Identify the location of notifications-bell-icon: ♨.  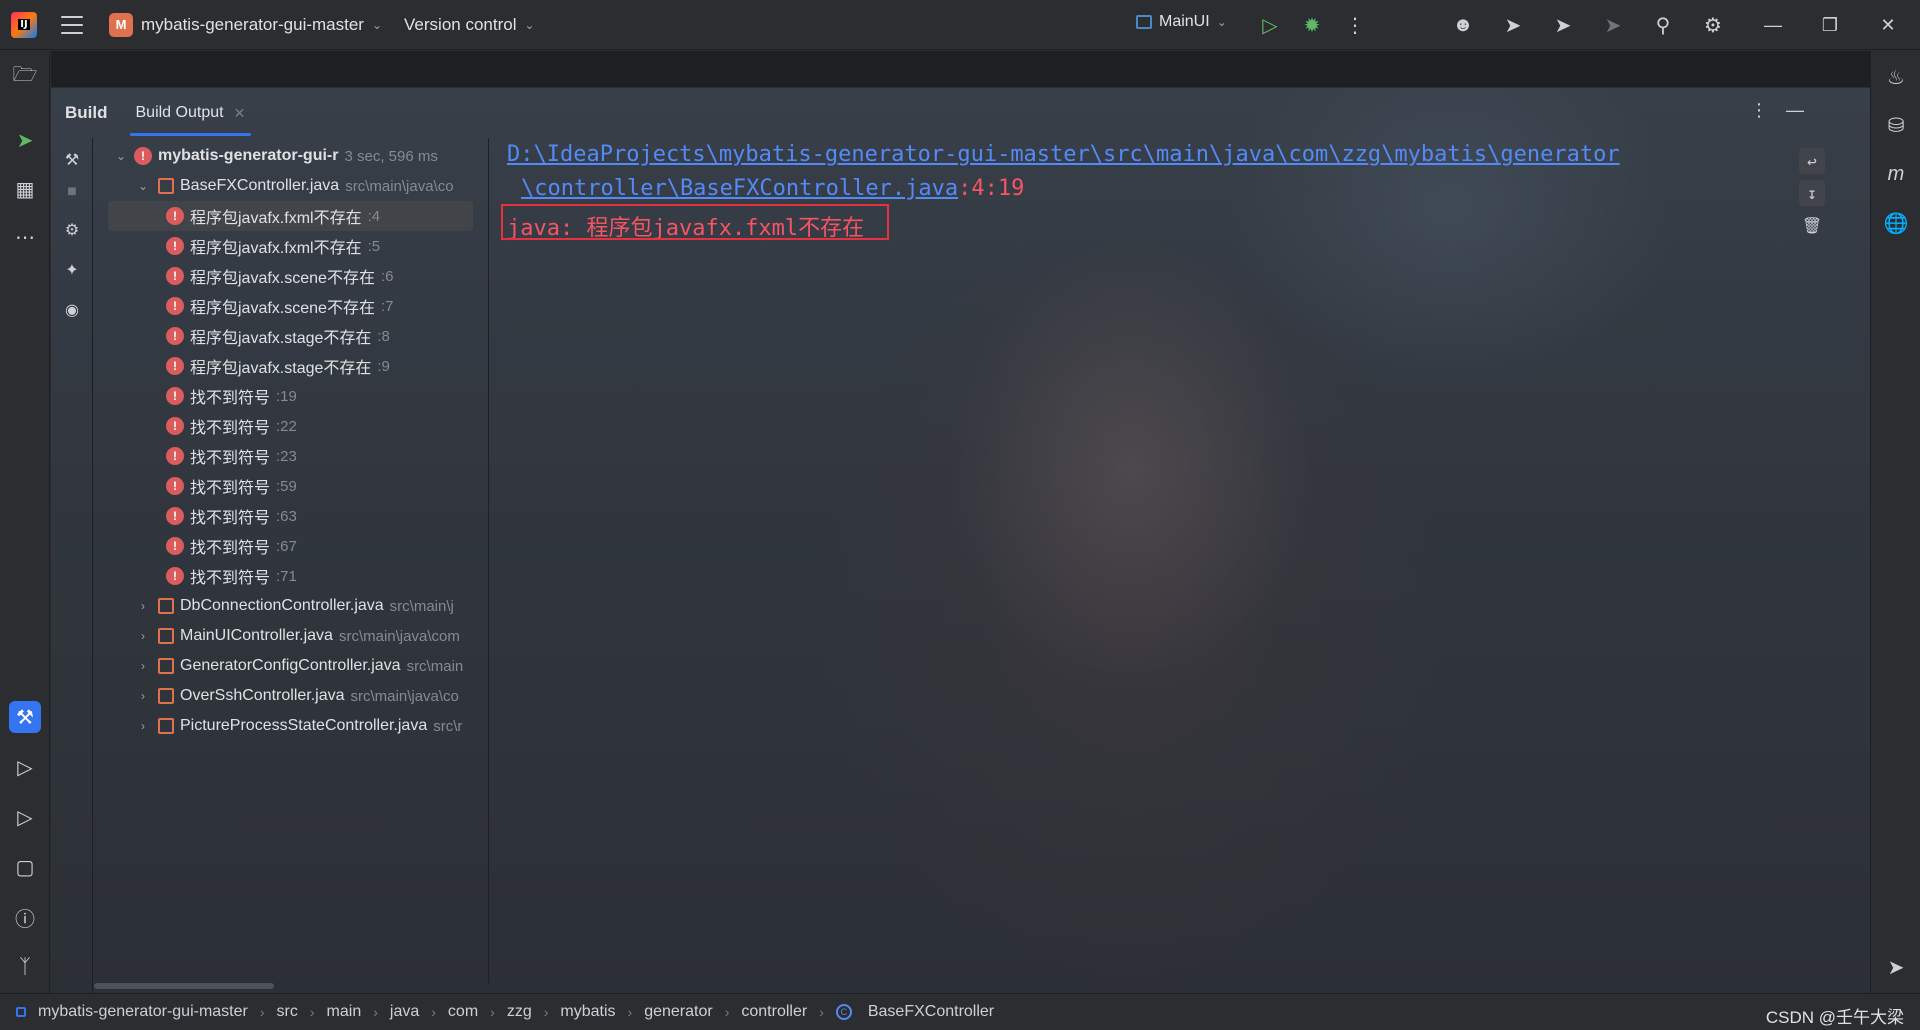
(1896, 77).